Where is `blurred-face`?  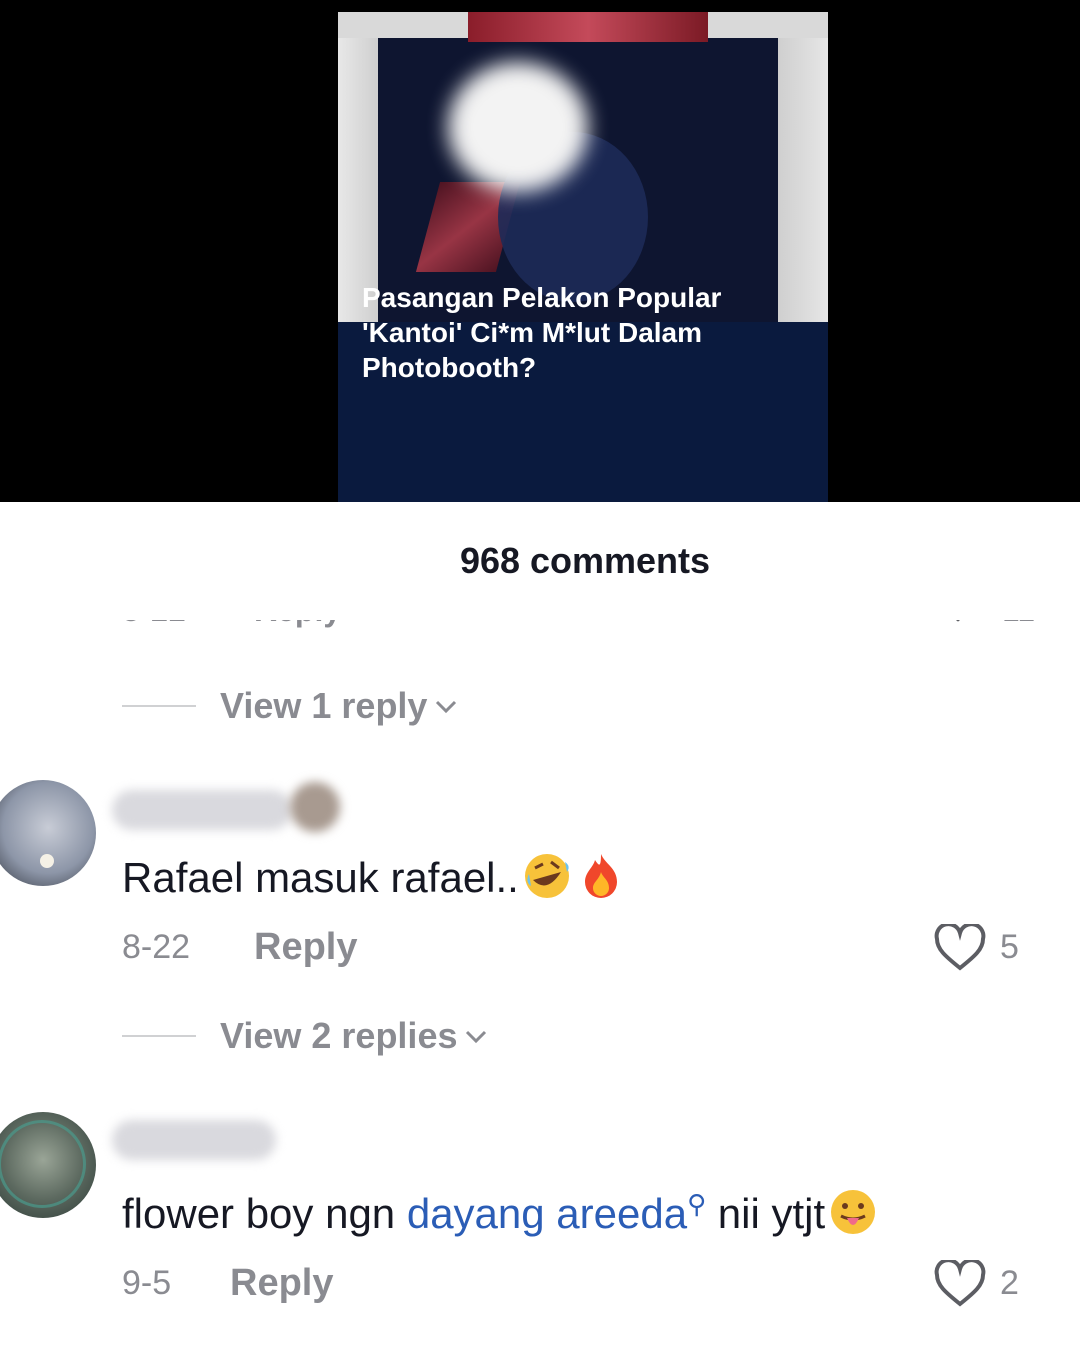
blurred-face is located at coordinates (518, 127).